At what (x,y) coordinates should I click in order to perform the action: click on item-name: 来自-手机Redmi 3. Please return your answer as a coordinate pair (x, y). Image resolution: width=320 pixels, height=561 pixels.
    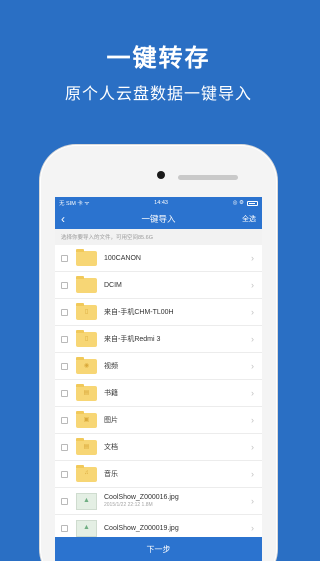
    Looking at the image, I should click on (132, 339).